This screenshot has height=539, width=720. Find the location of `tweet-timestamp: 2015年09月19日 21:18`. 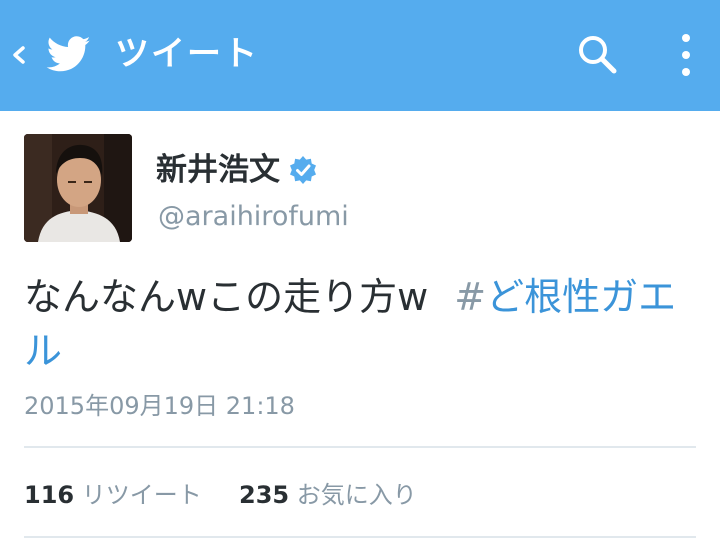

tweet-timestamp: 2015年09月19日 21:18 is located at coordinates (159, 406).